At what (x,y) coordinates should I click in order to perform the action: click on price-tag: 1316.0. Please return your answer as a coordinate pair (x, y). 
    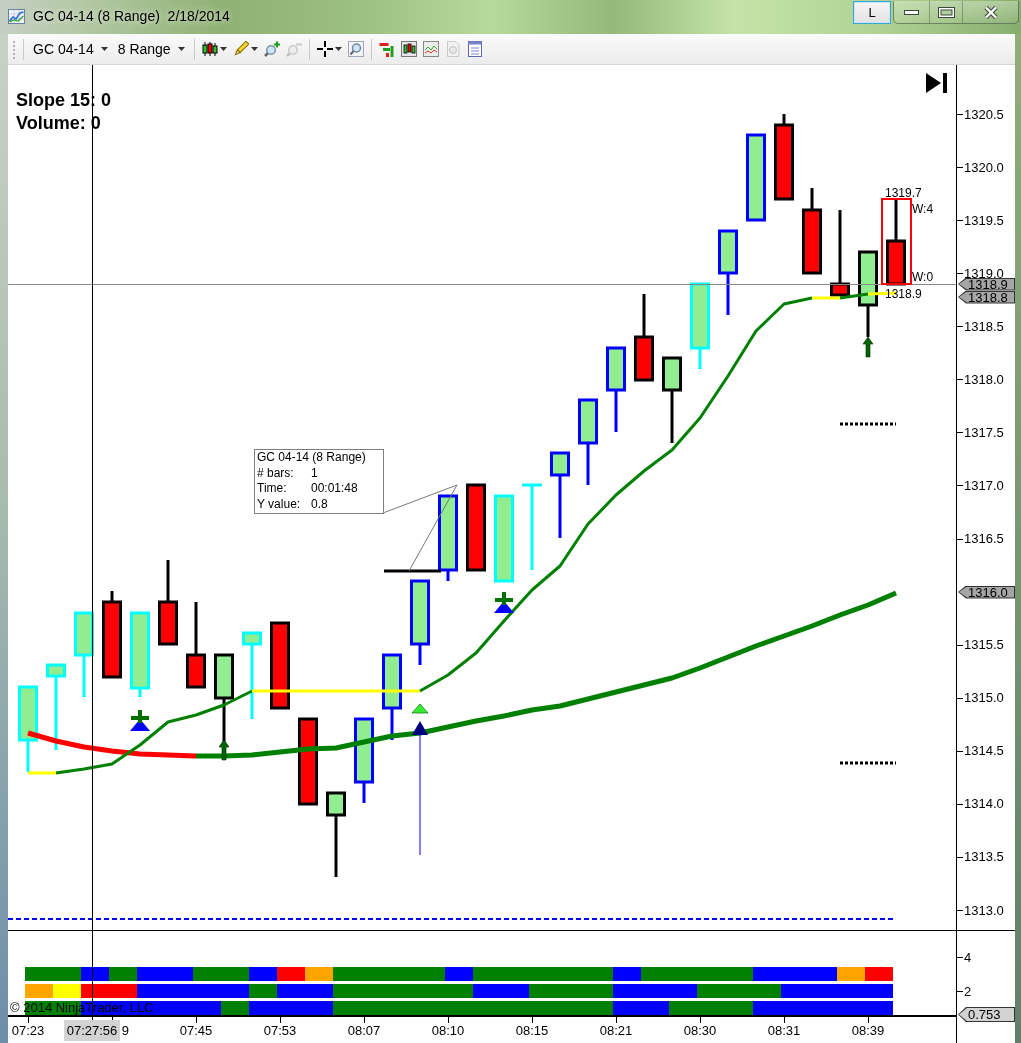
    Looking at the image, I should click on (986, 592).